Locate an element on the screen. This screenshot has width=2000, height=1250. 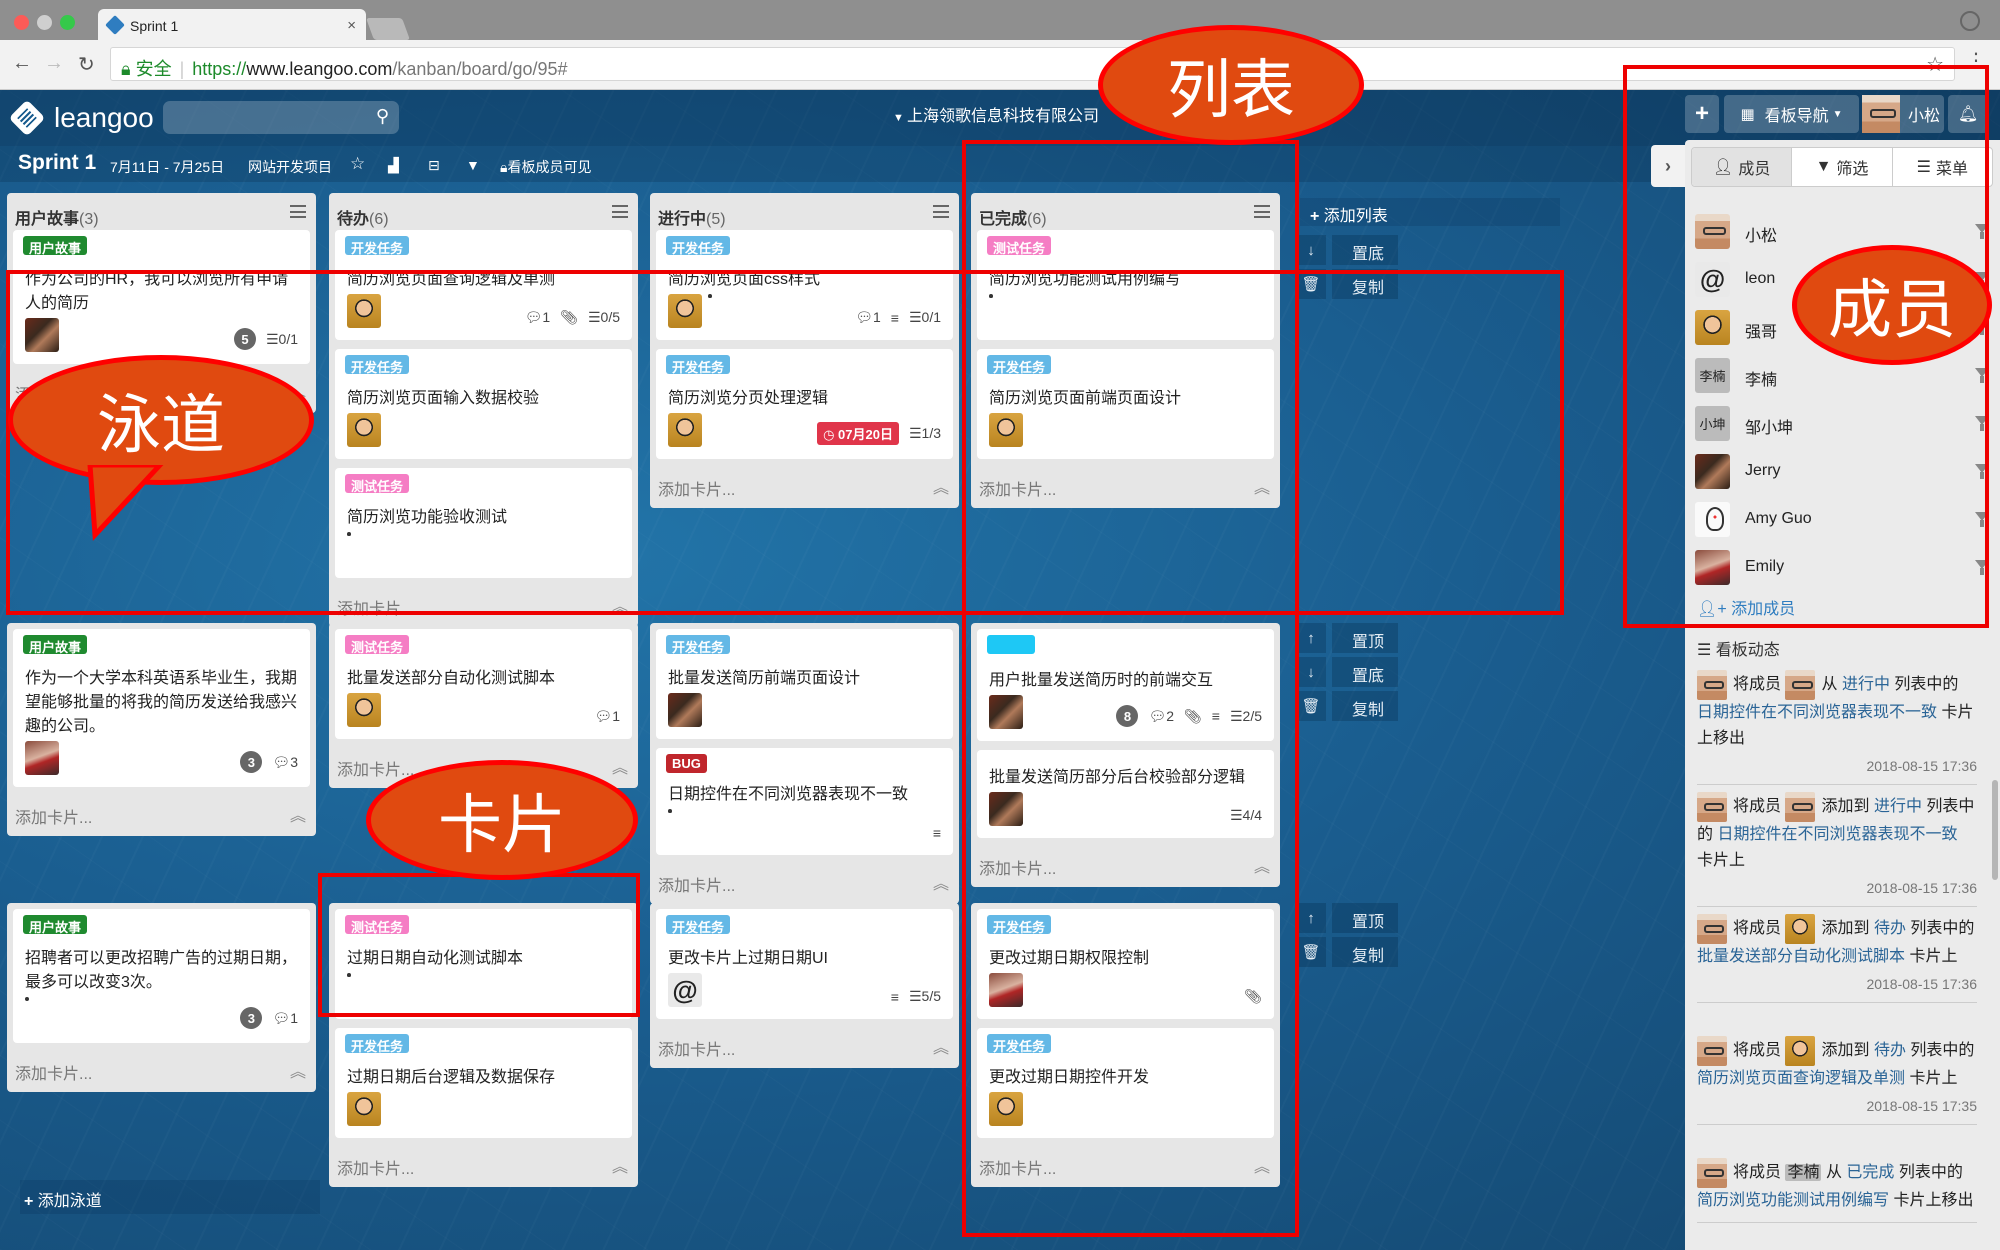
list-link: 待办 is located at coordinates (1890, 1050).